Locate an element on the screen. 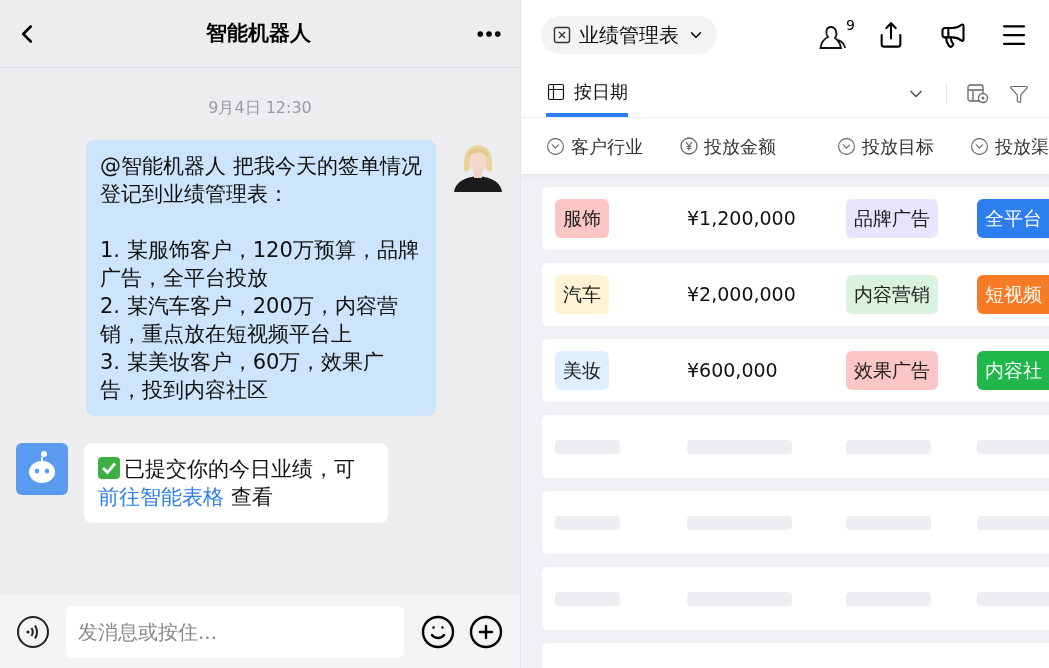 Image resolution: width=1049 pixels, height=668 pixels. column-header: 投放渠 is located at coordinates (1022, 146).